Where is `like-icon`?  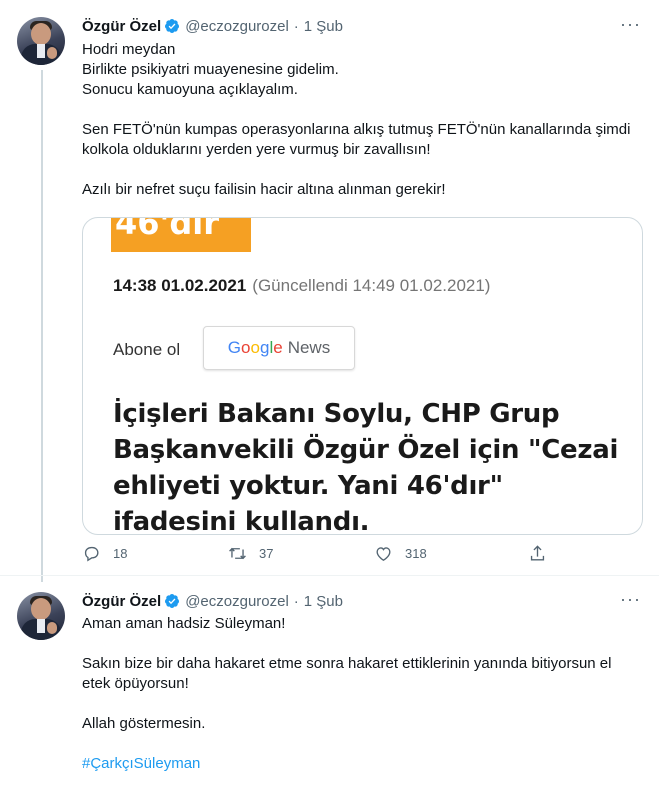
like-icon is located at coordinates (383, 554).